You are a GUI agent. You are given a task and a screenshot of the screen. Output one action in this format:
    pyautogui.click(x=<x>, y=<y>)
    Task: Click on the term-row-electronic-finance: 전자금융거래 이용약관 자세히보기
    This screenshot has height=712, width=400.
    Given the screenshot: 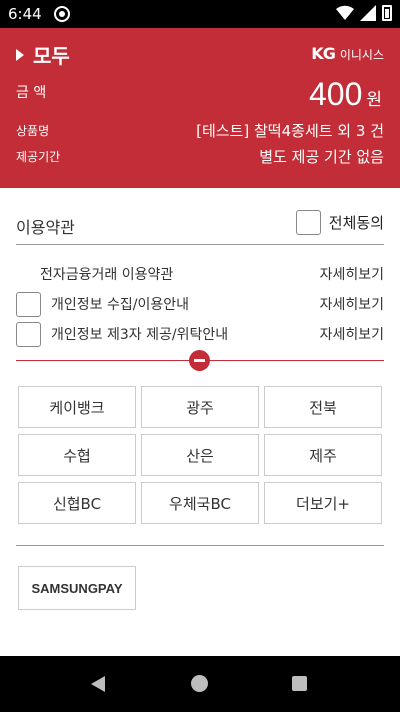 What is the action you would take?
    pyautogui.click(x=200, y=274)
    